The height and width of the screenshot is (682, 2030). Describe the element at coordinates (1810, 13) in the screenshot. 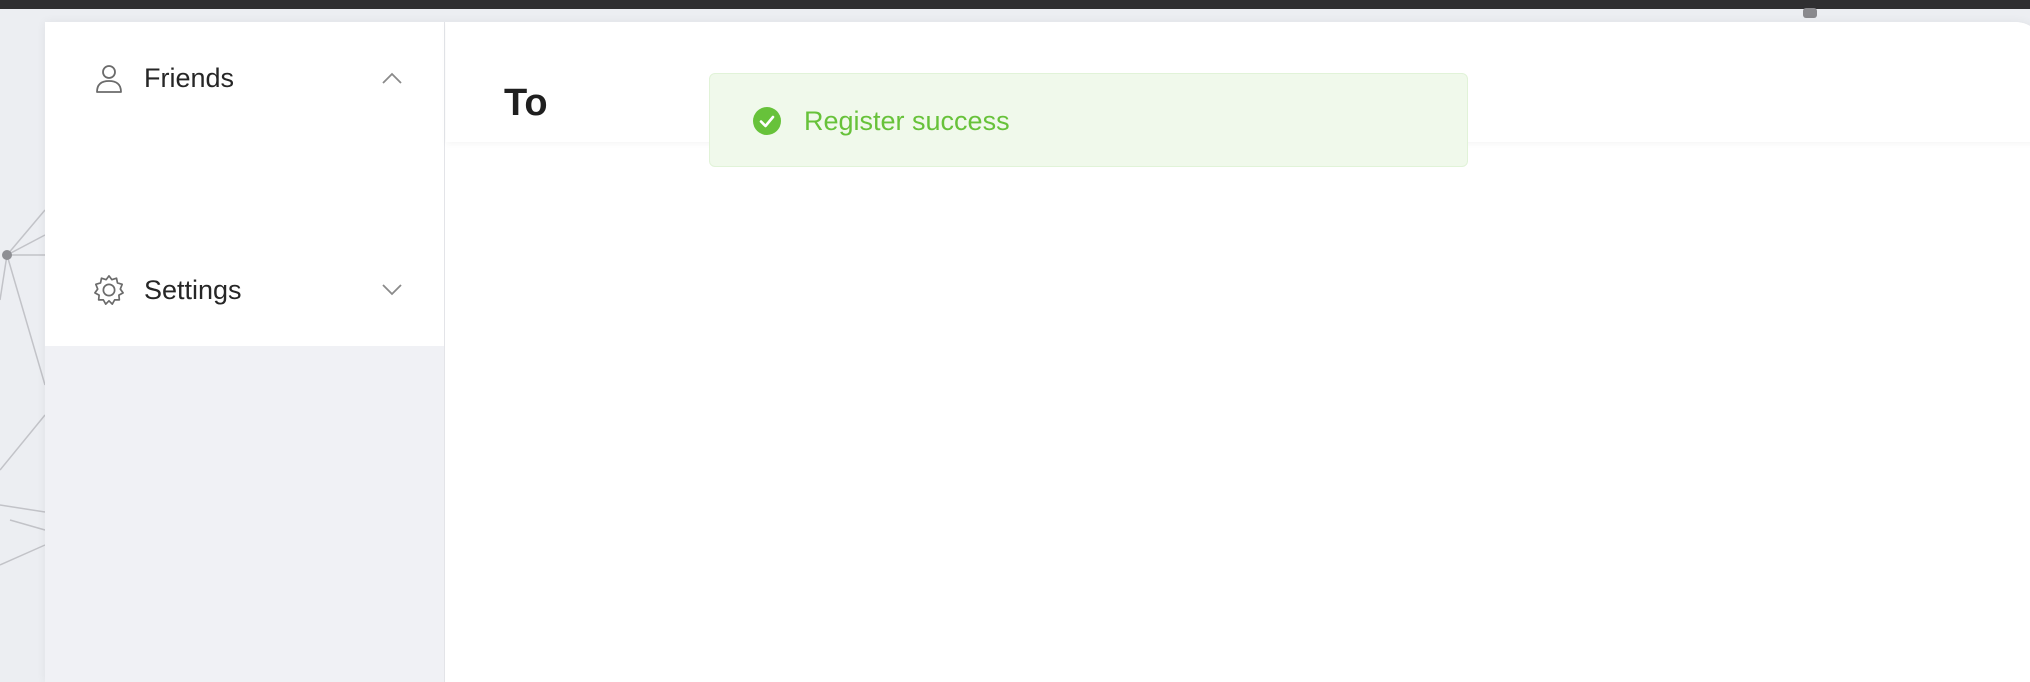

I see `window-resize-handle` at that location.